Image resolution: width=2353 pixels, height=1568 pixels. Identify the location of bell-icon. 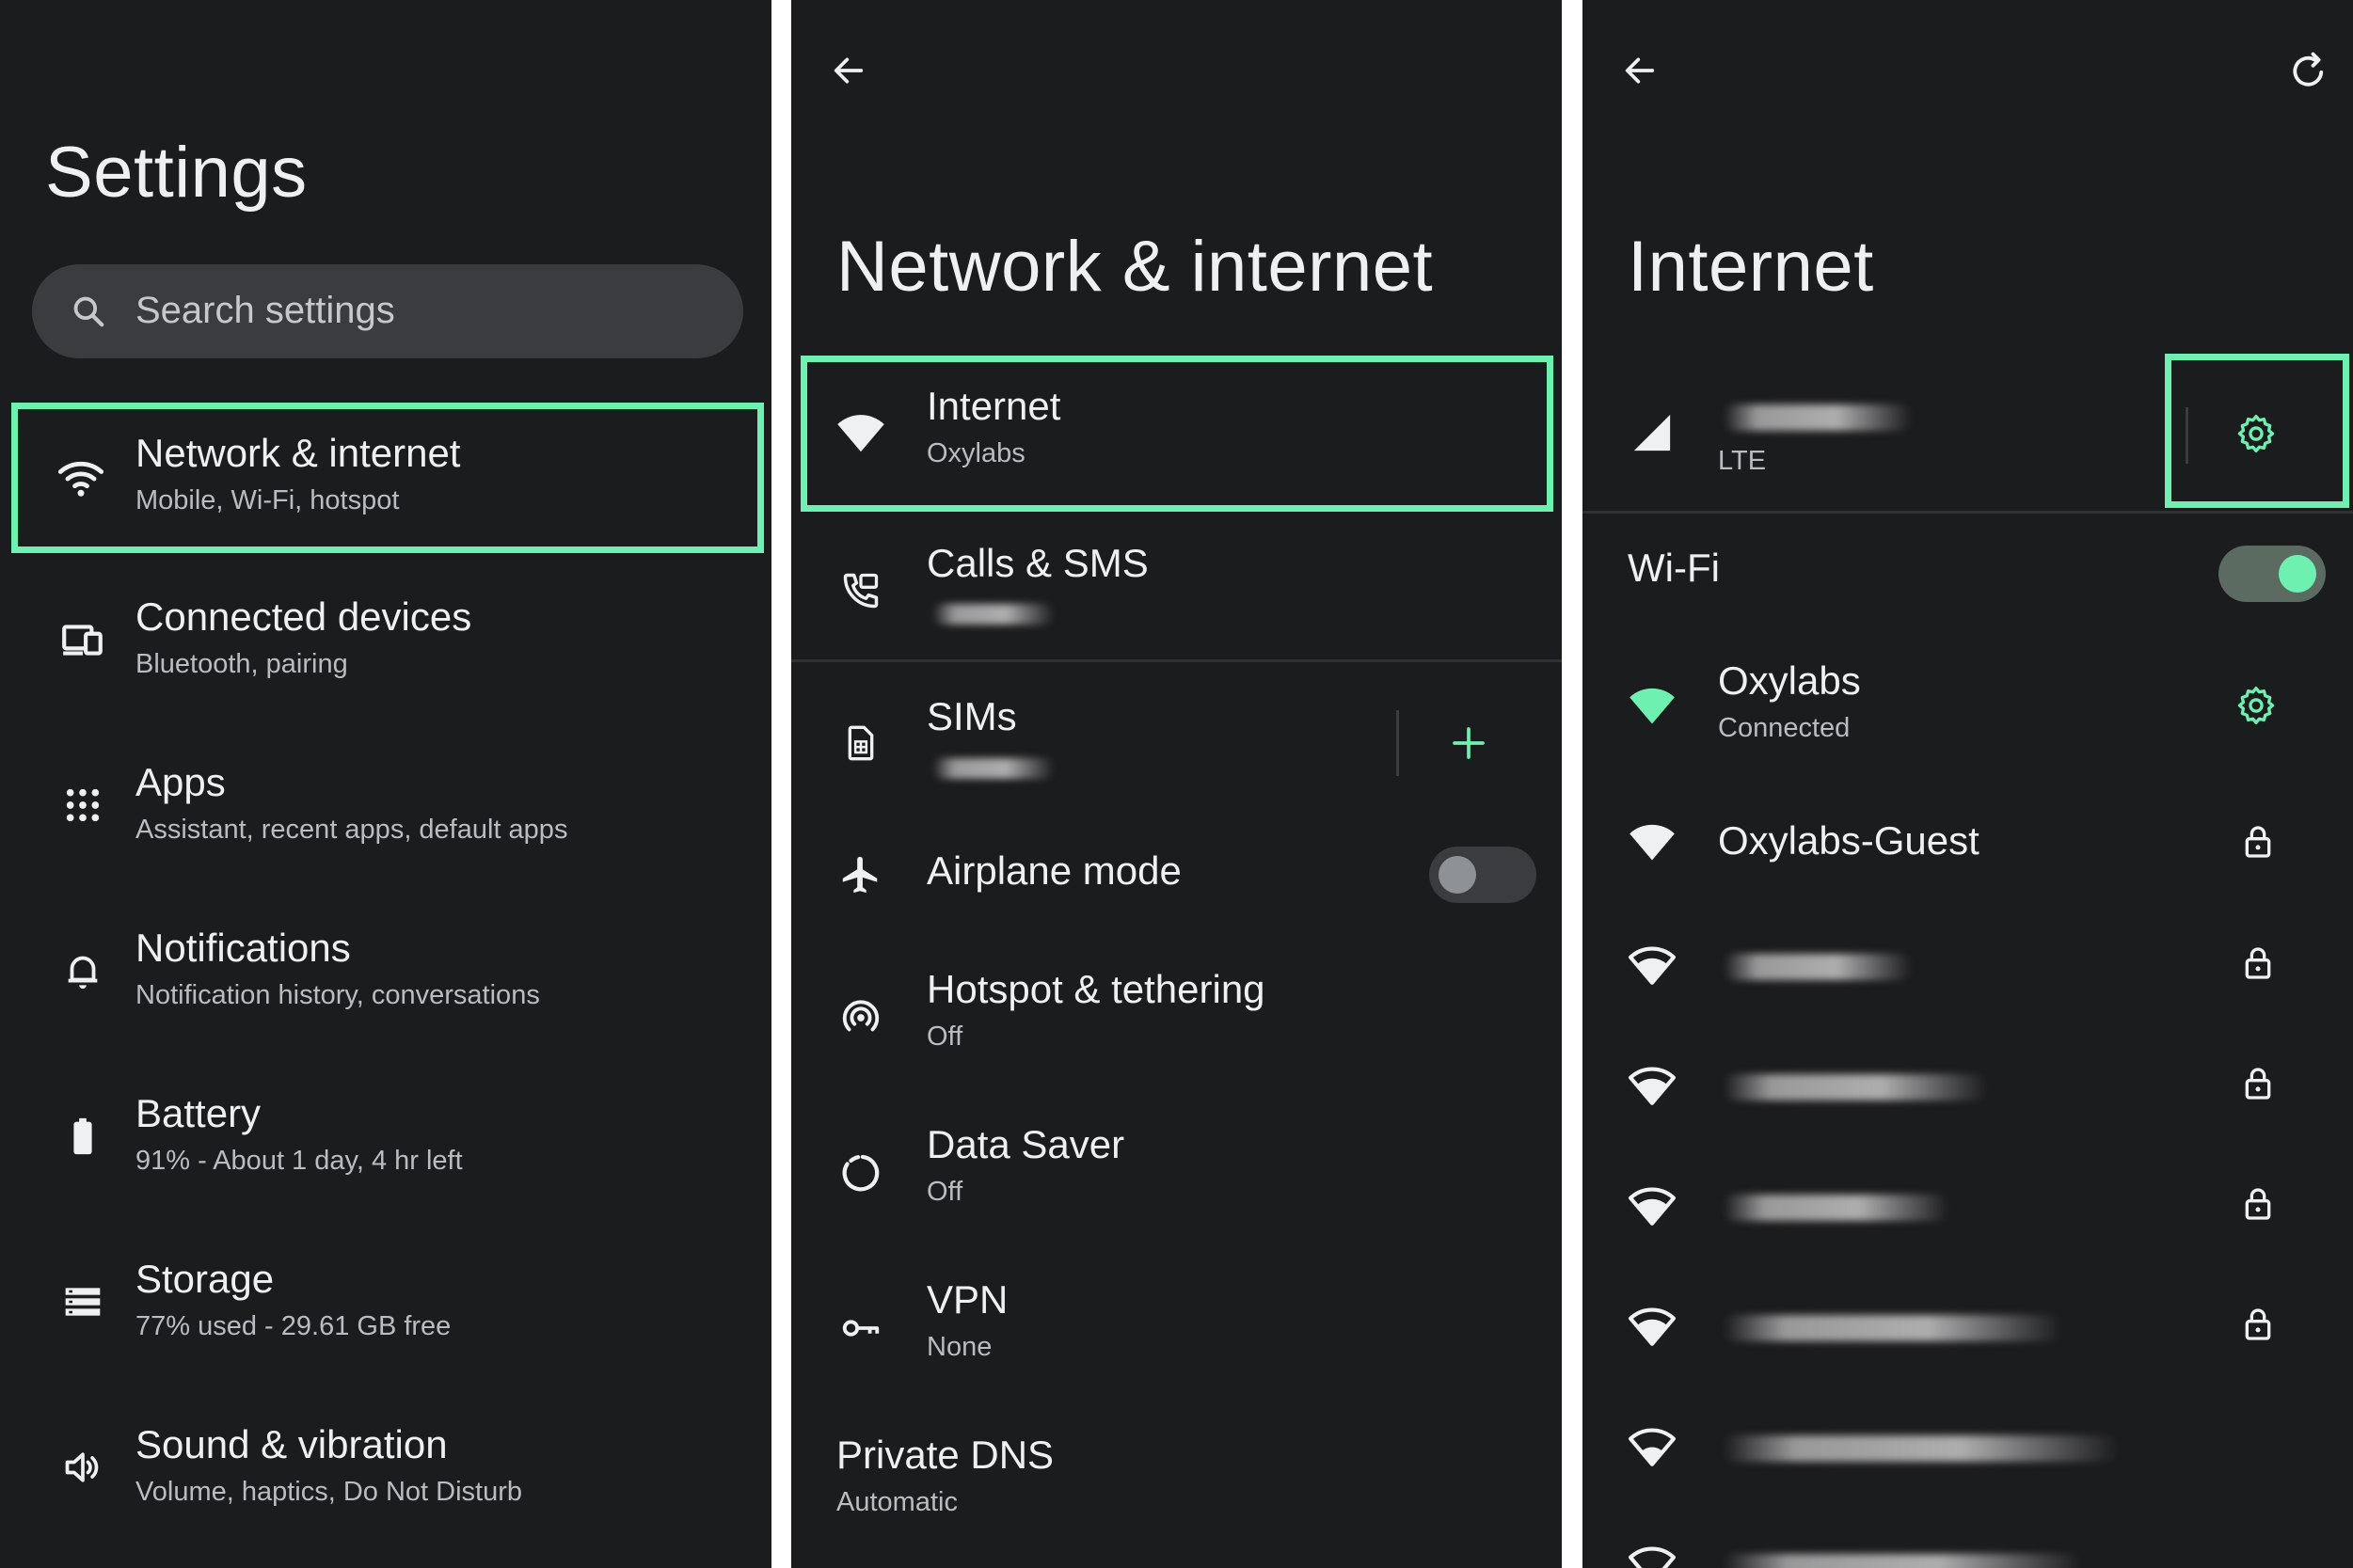
(82, 970).